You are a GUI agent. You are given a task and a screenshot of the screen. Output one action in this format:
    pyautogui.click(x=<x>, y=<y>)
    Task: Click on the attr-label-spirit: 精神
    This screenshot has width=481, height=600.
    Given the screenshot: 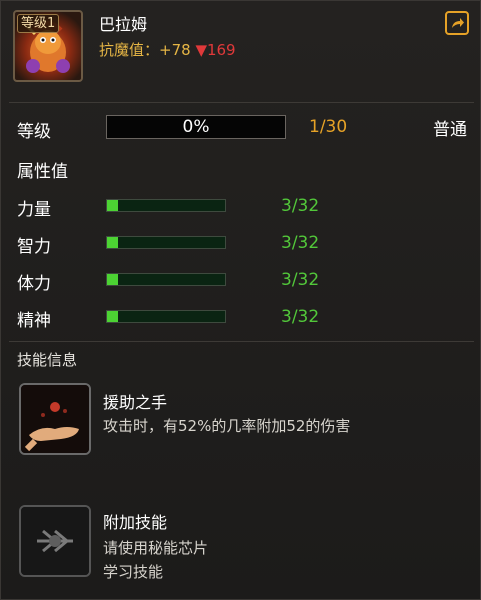 What is the action you would take?
    pyautogui.click(x=34, y=321)
    